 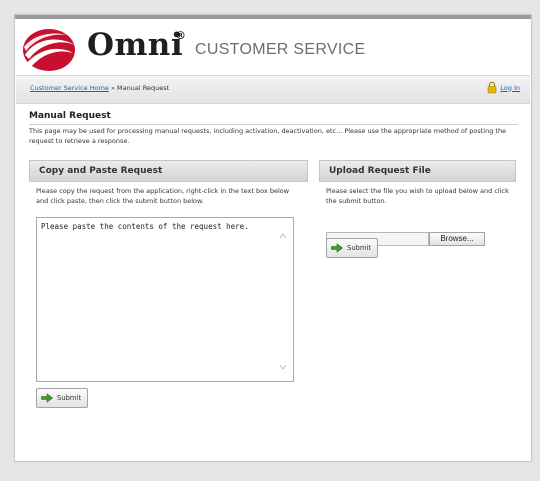 I want to click on service-title: CUSTOMER SERVICE, so click(x=280, y=49).